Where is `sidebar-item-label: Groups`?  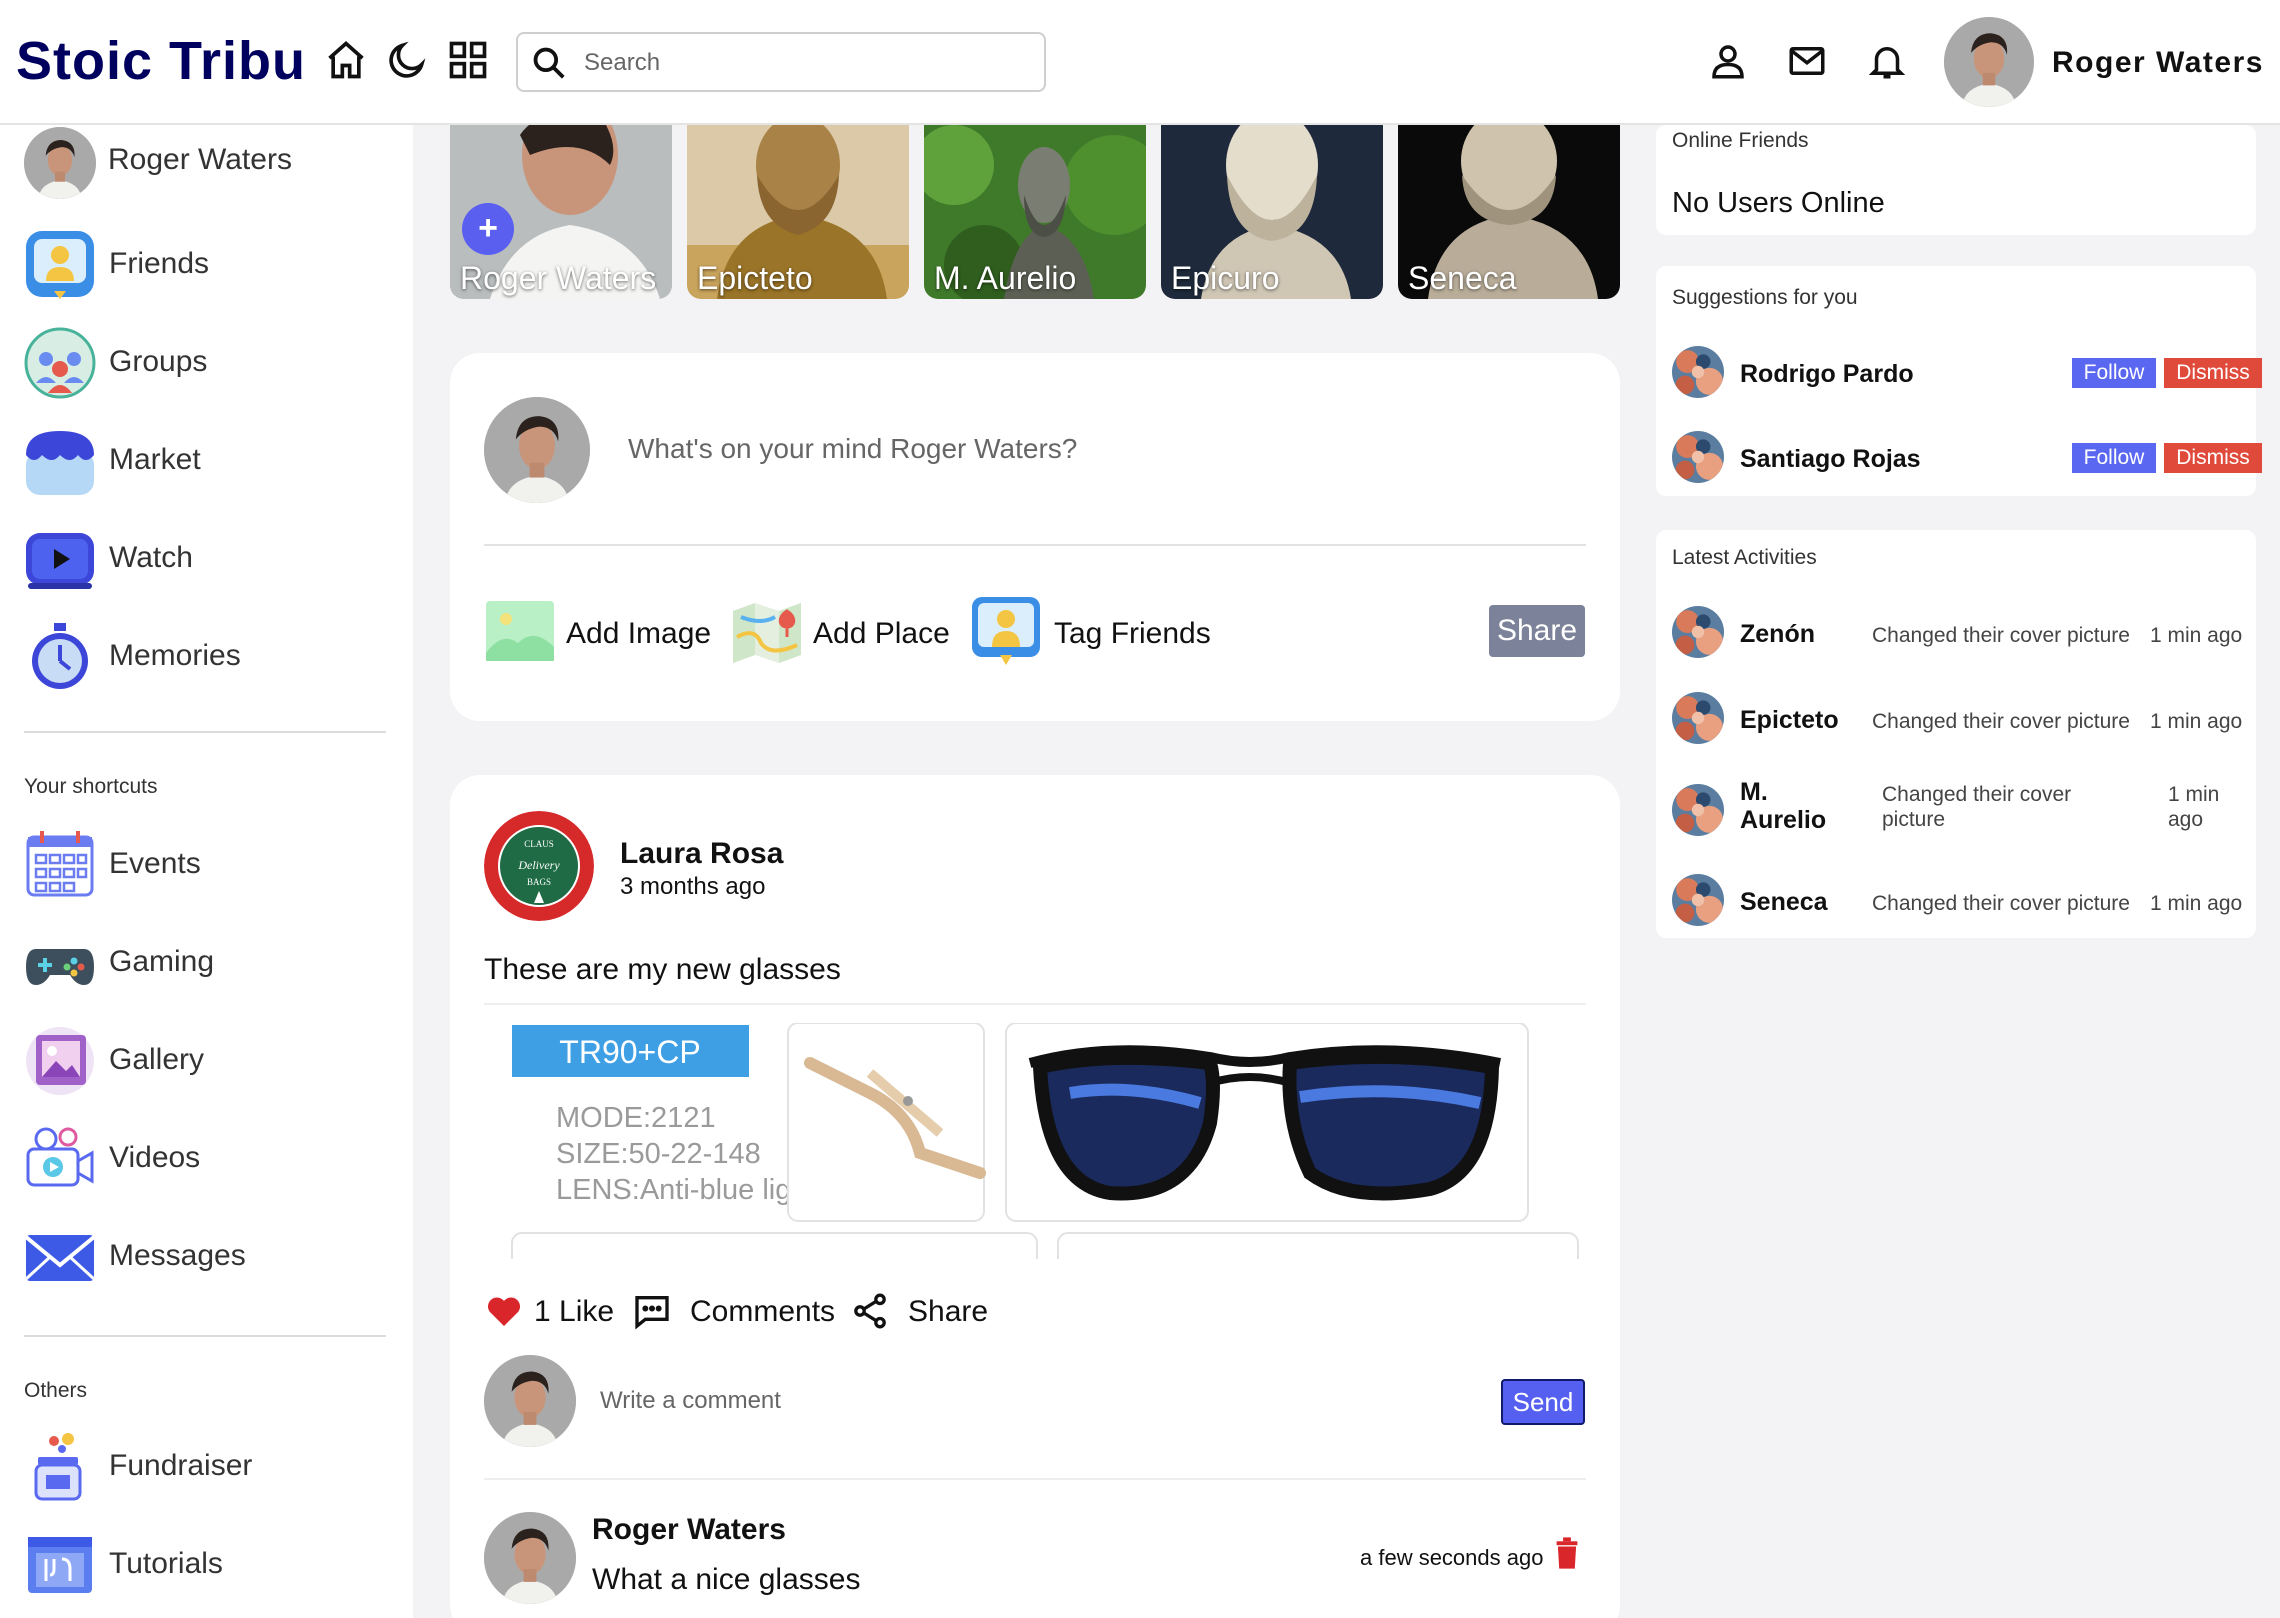 sidebar-item-label: Groups is located at coordinates (158, 361).